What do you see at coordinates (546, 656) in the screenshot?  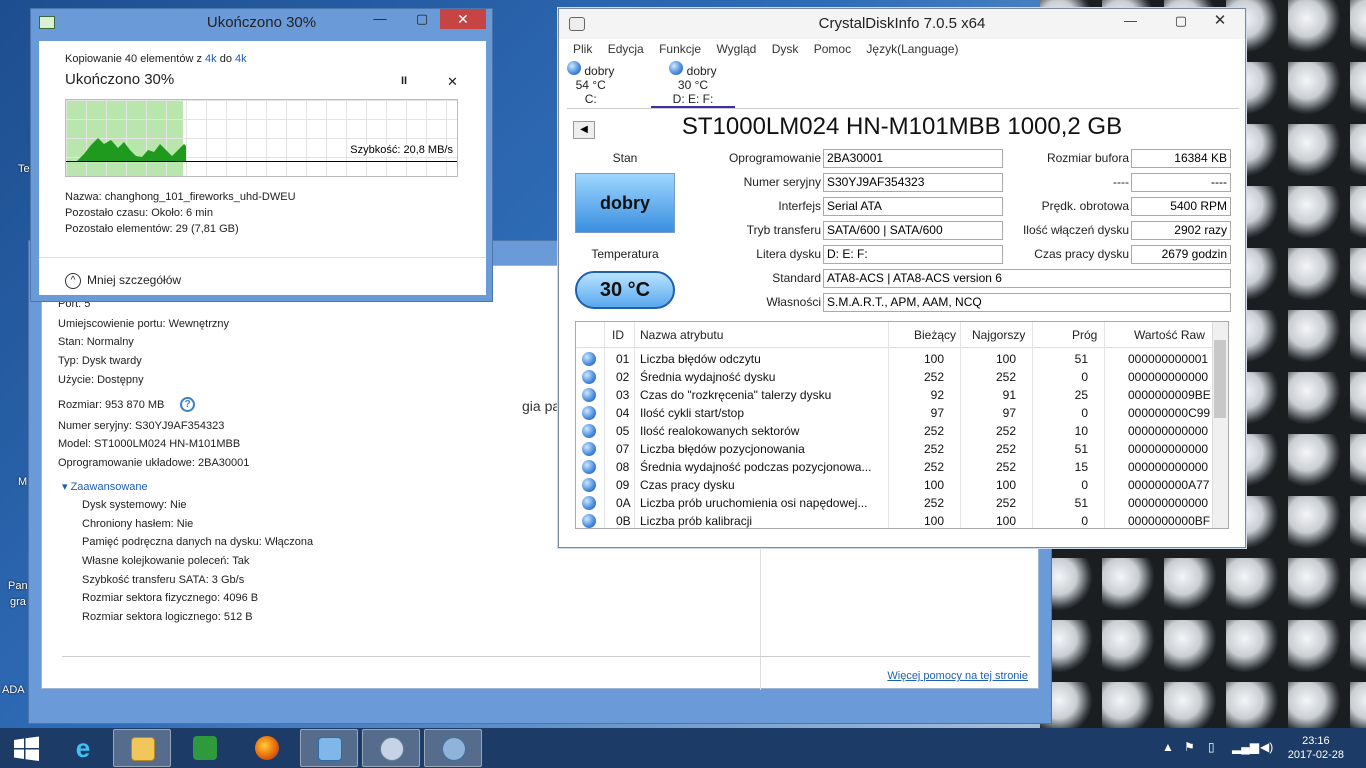 I see `divider` at bounding box center [546, 656].